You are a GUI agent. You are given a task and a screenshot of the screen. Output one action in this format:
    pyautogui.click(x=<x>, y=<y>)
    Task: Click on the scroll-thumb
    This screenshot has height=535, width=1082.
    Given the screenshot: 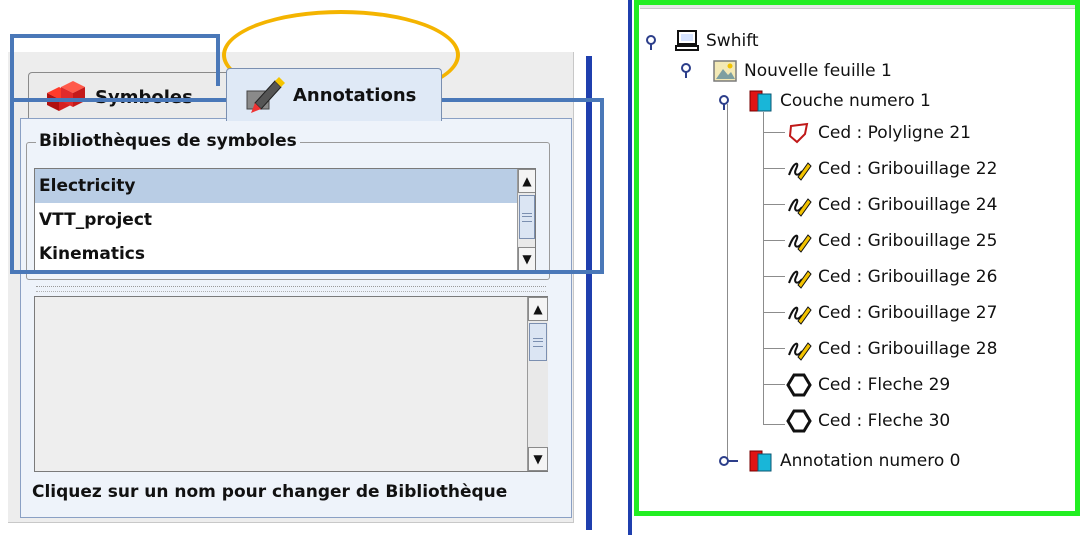 What is the action you would take?
    pyautogui.click(x=538, y=342)
    